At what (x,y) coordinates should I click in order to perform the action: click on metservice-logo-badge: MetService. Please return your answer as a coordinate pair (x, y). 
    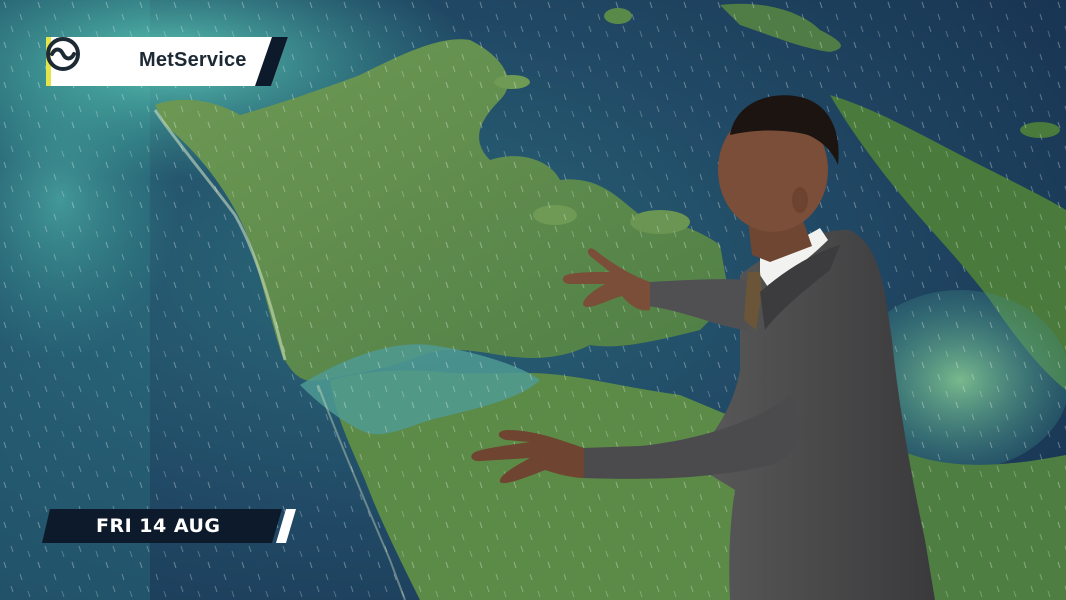
    Looking at the image, I should click on (167, 61).